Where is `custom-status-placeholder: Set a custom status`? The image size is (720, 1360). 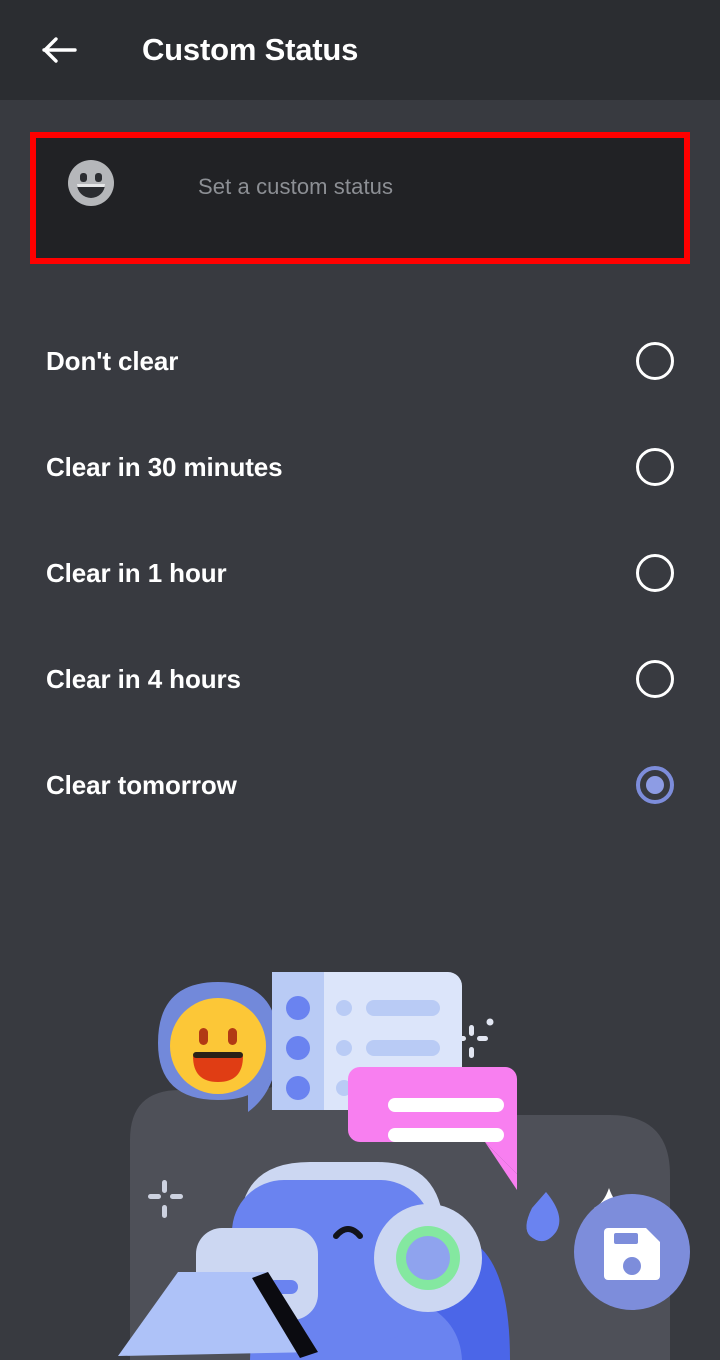
custom-status-placeholder: Set a custom status is located at coordinates (296, 186).